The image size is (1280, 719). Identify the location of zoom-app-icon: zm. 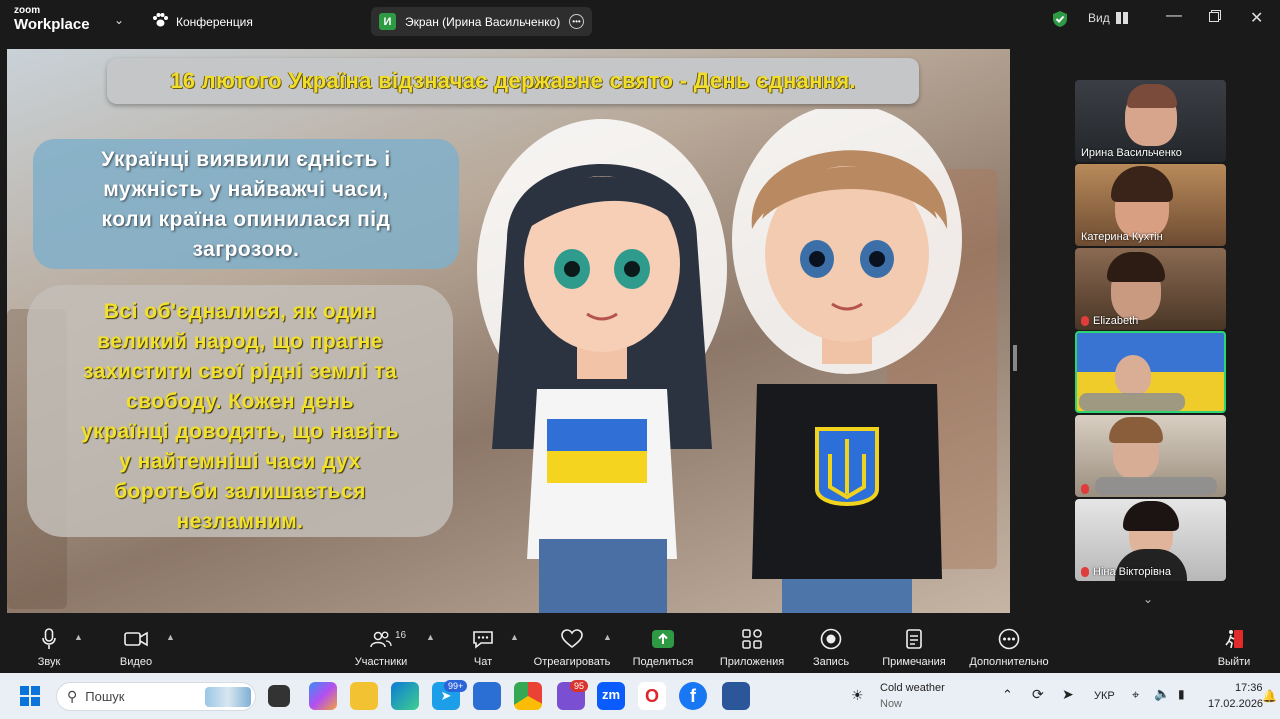
(611, 696).